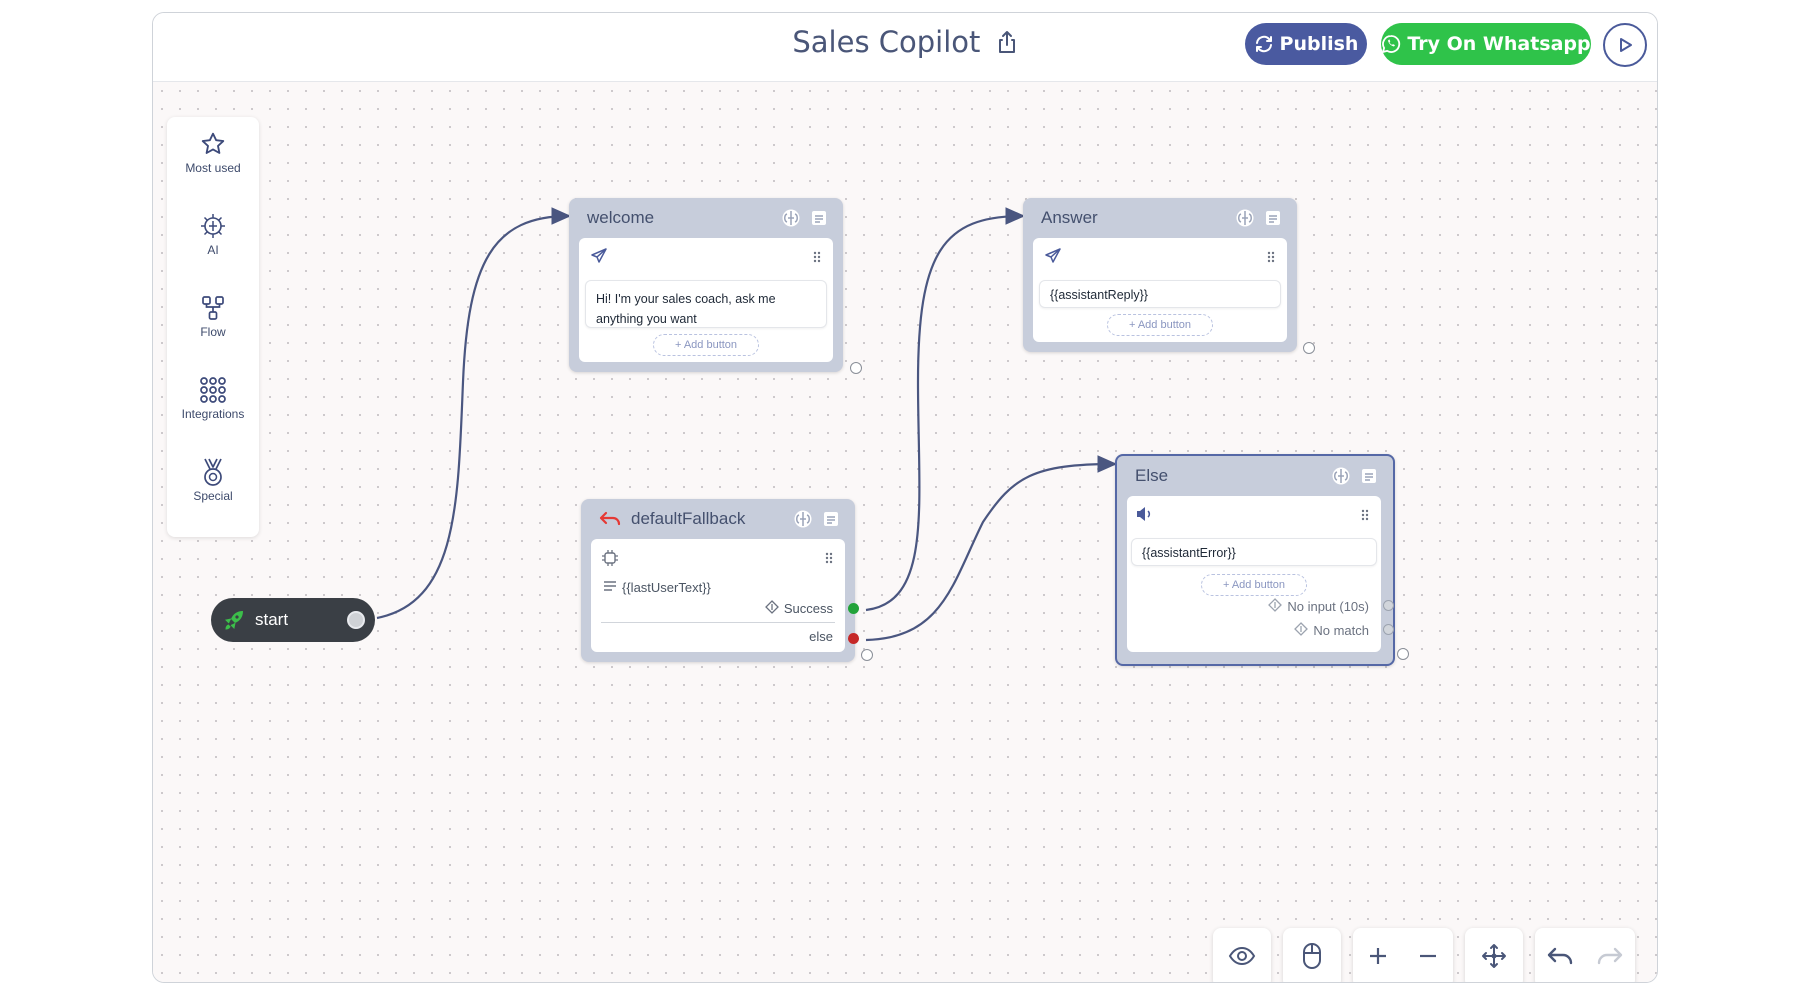 The image size is (1800, 990). What do you see at coordinates (666, 587) in the screenshot?
I see `input-text: {{lastUserText}}` at bounding box center [666, 587].